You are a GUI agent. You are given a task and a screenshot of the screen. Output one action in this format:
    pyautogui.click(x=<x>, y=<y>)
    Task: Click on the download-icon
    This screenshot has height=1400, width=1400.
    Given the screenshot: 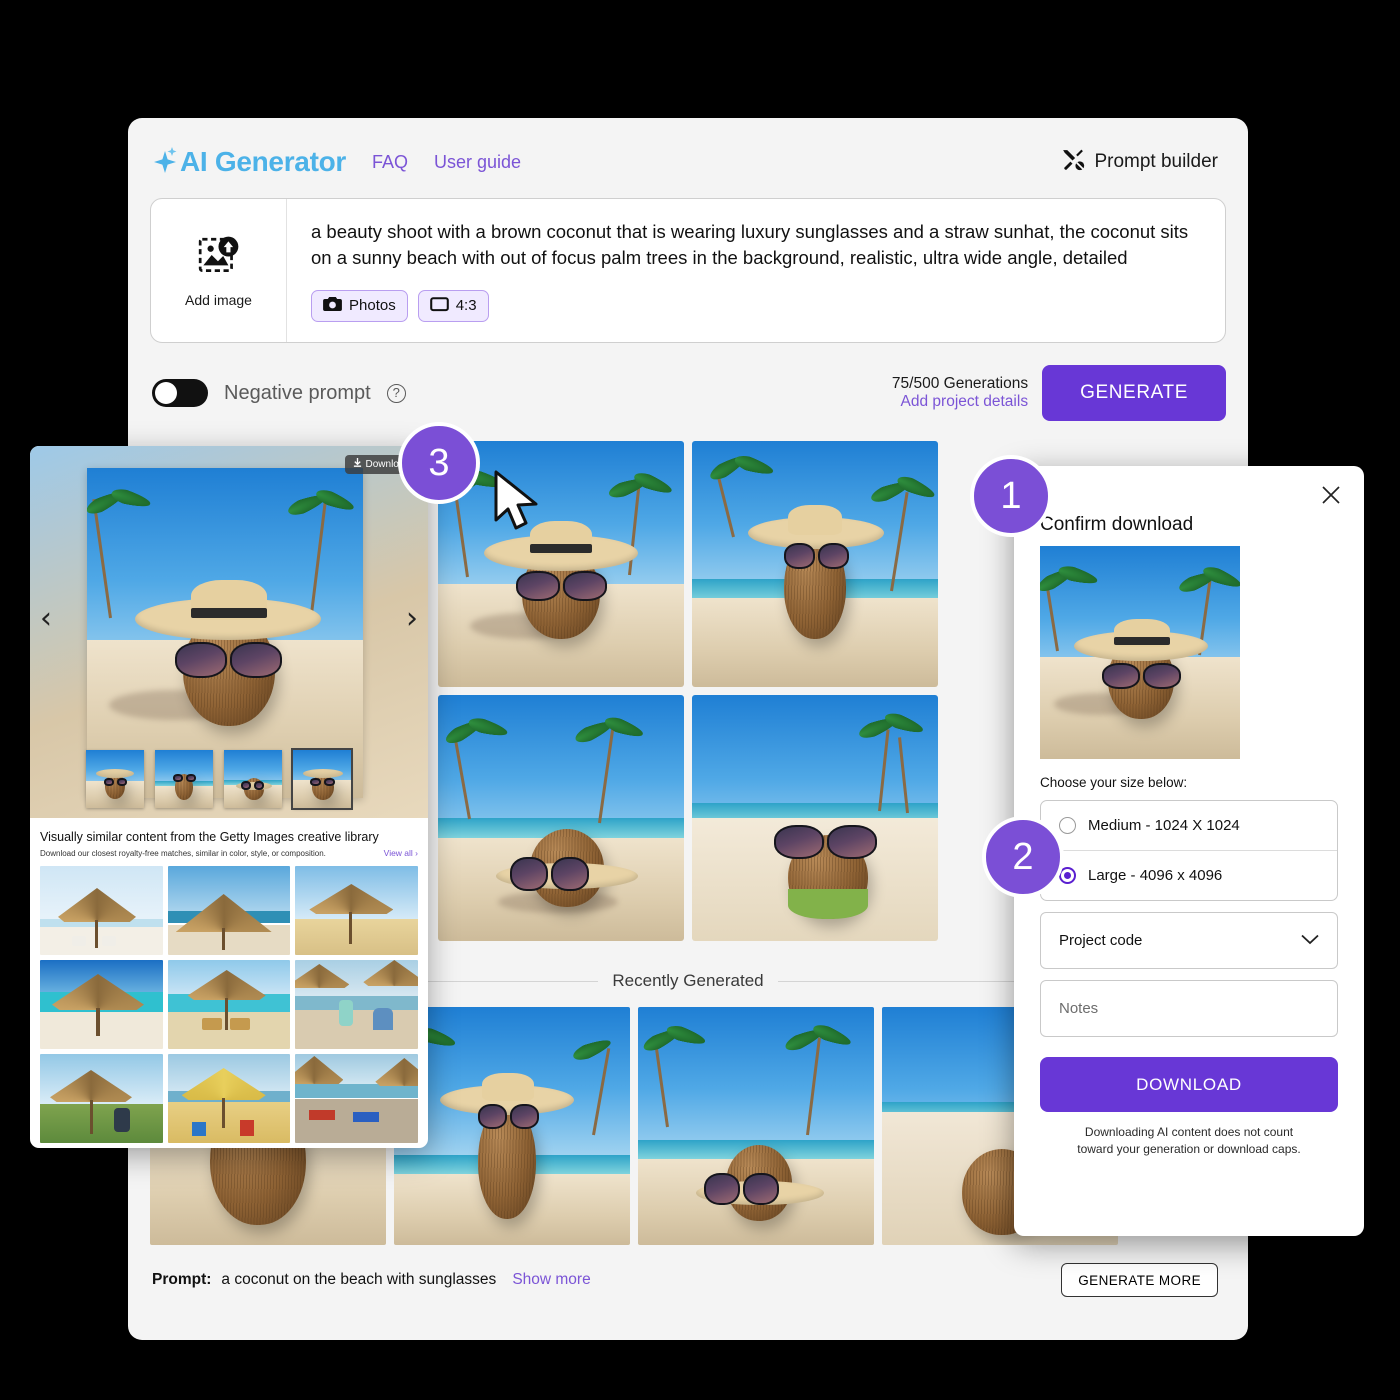 What is the action you would take?
    pyautogui.click(x=357, y=464)
    